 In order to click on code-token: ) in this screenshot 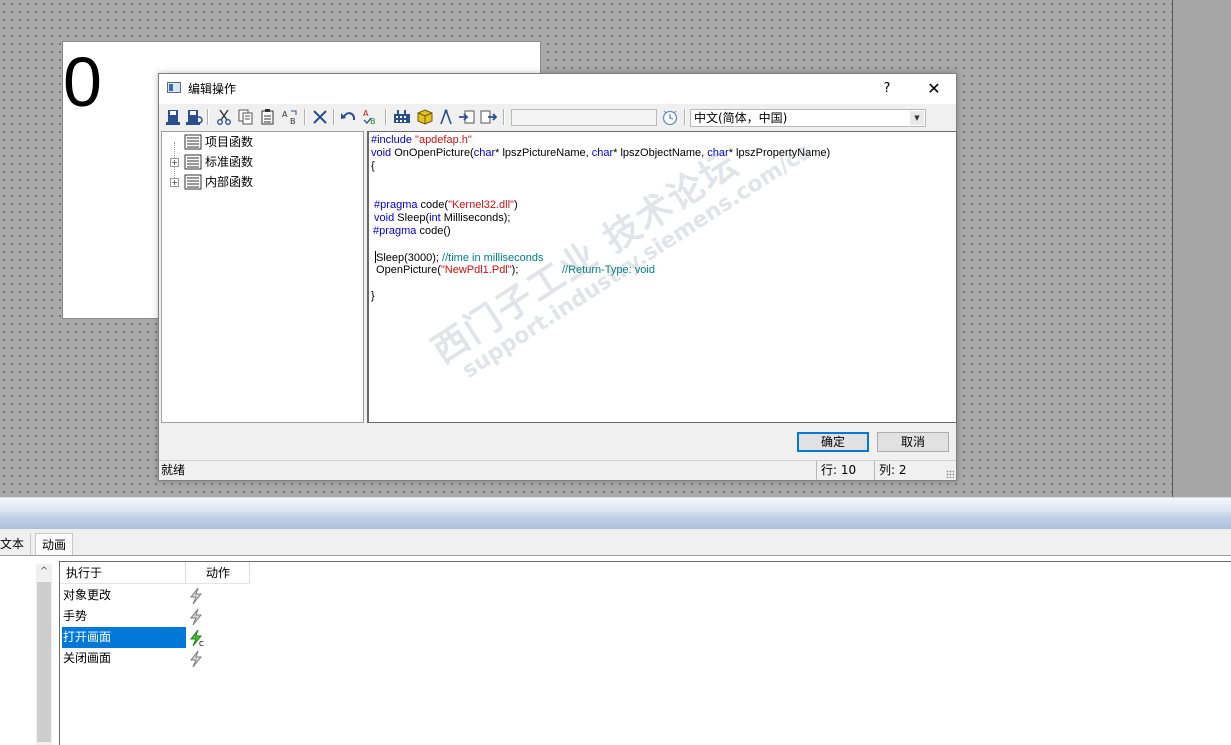, I will do `click(515, 205)`.